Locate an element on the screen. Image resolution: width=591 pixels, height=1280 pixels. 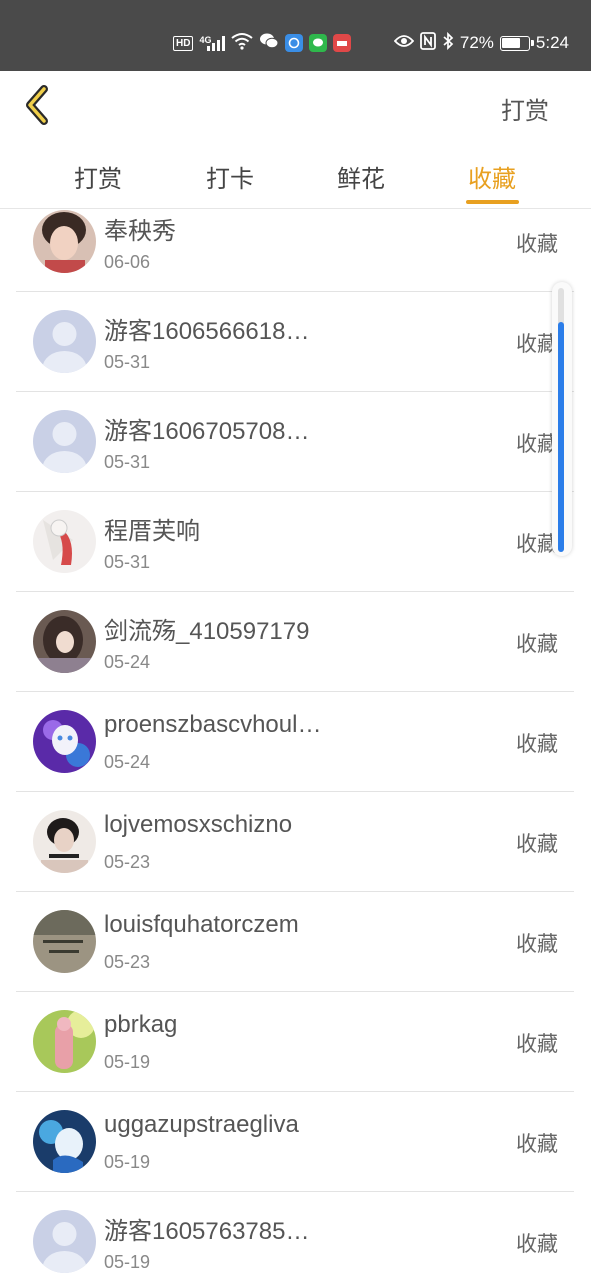
chevron-left-icon is located at coordinates (40, 108).